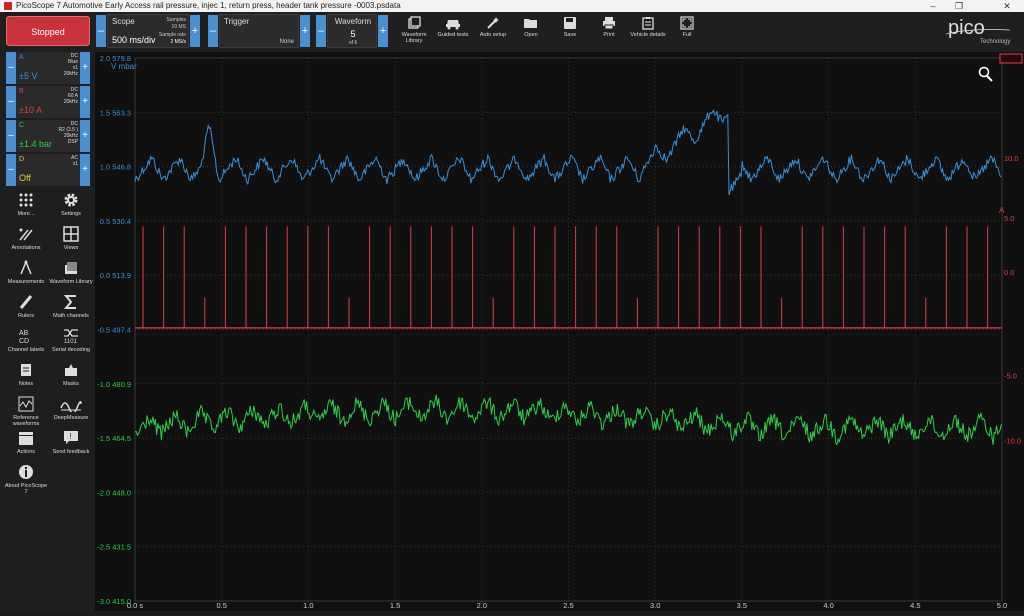 The height and width of the screenshot is (616, 1024). What do you see at coordinates (453, 31) in the screenshot?
I see `guided-tests-button: Guided tests` at bounding box center [453, 31].